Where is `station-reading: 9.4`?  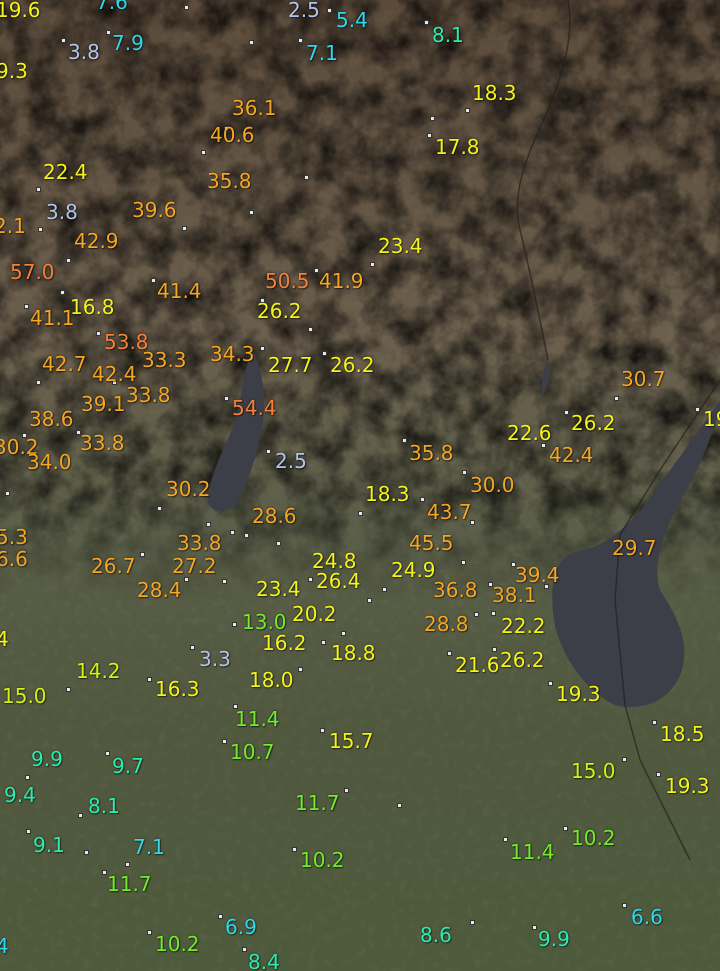
station-reading: 9.4 is located at coordinates (20, 795).